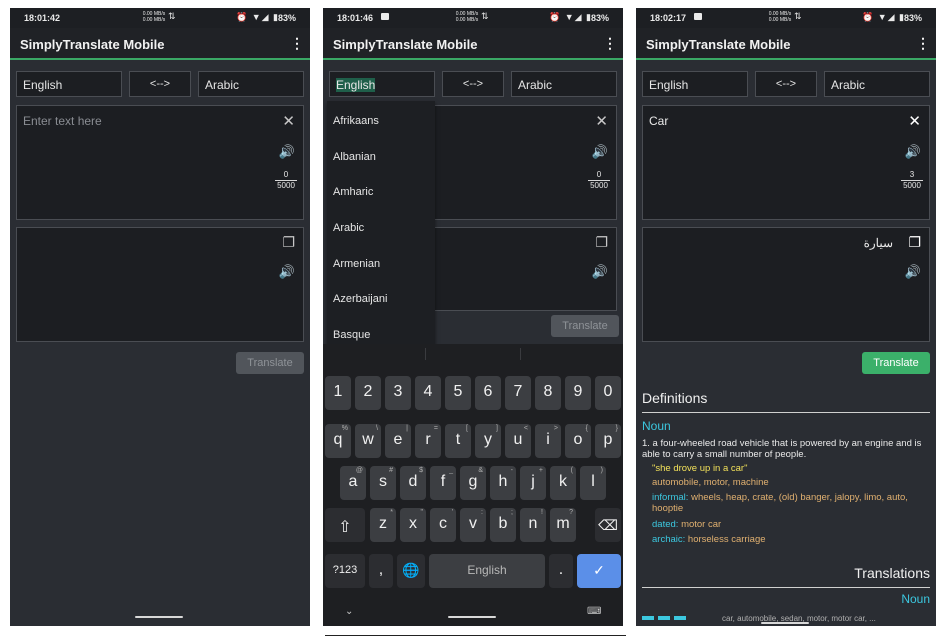  Describe the element at coordinates (356, 85) in the screenshot. I see `selected-language-text: English` at that location.